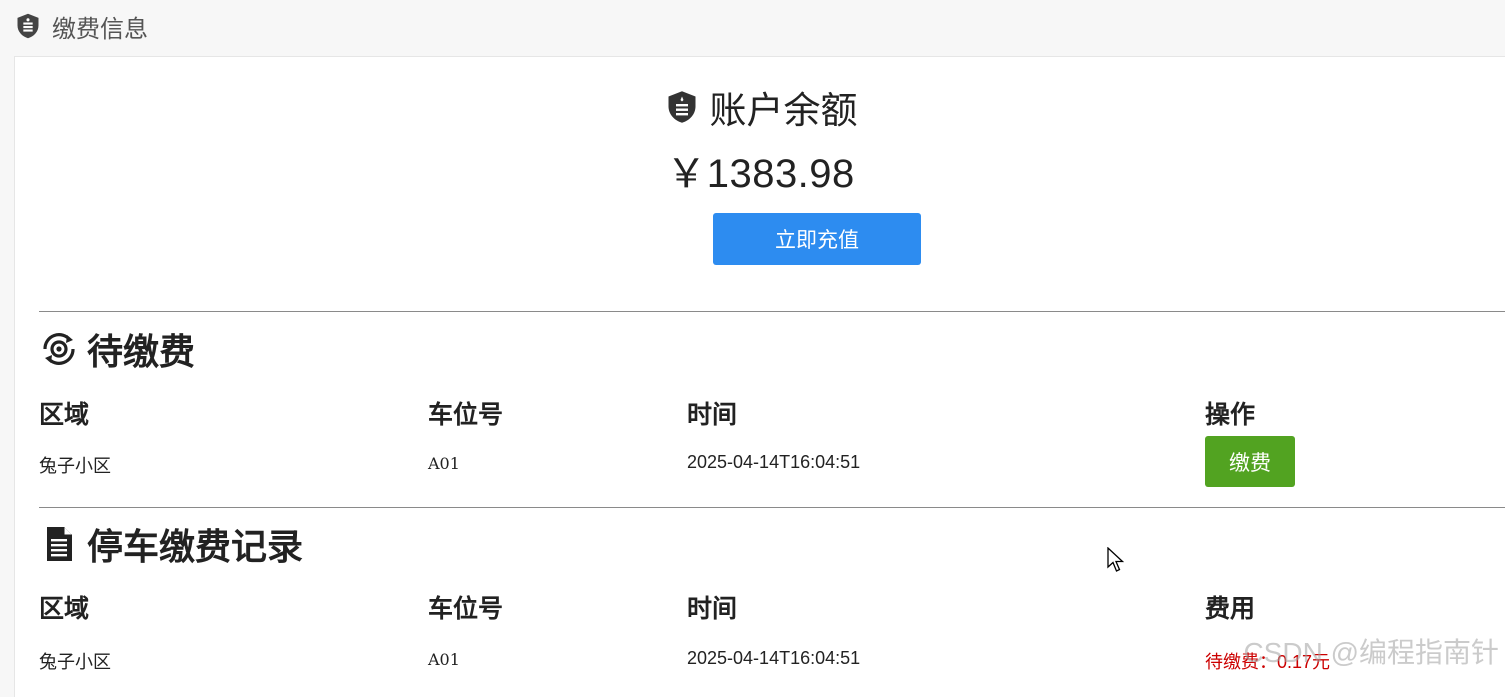 The width and height of the screenshot is (1505, 697). Describe the element at coordinates (774, 462) in the screenshot. I see `pending-row-time: 2025-04-14T16:04:51` at that location.